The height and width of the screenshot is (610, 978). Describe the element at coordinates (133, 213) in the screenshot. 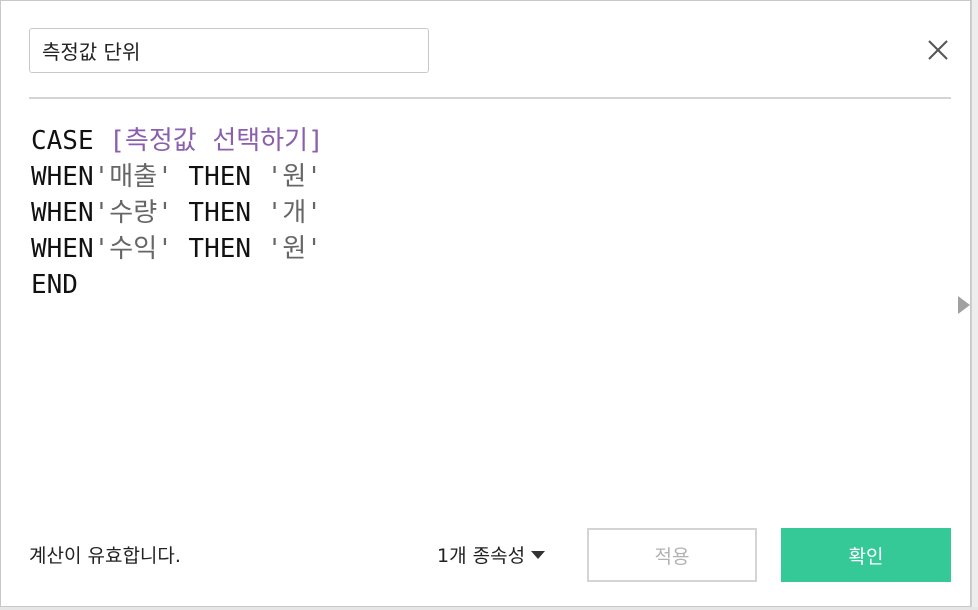

I see `string-literal: '수량'` at that location.